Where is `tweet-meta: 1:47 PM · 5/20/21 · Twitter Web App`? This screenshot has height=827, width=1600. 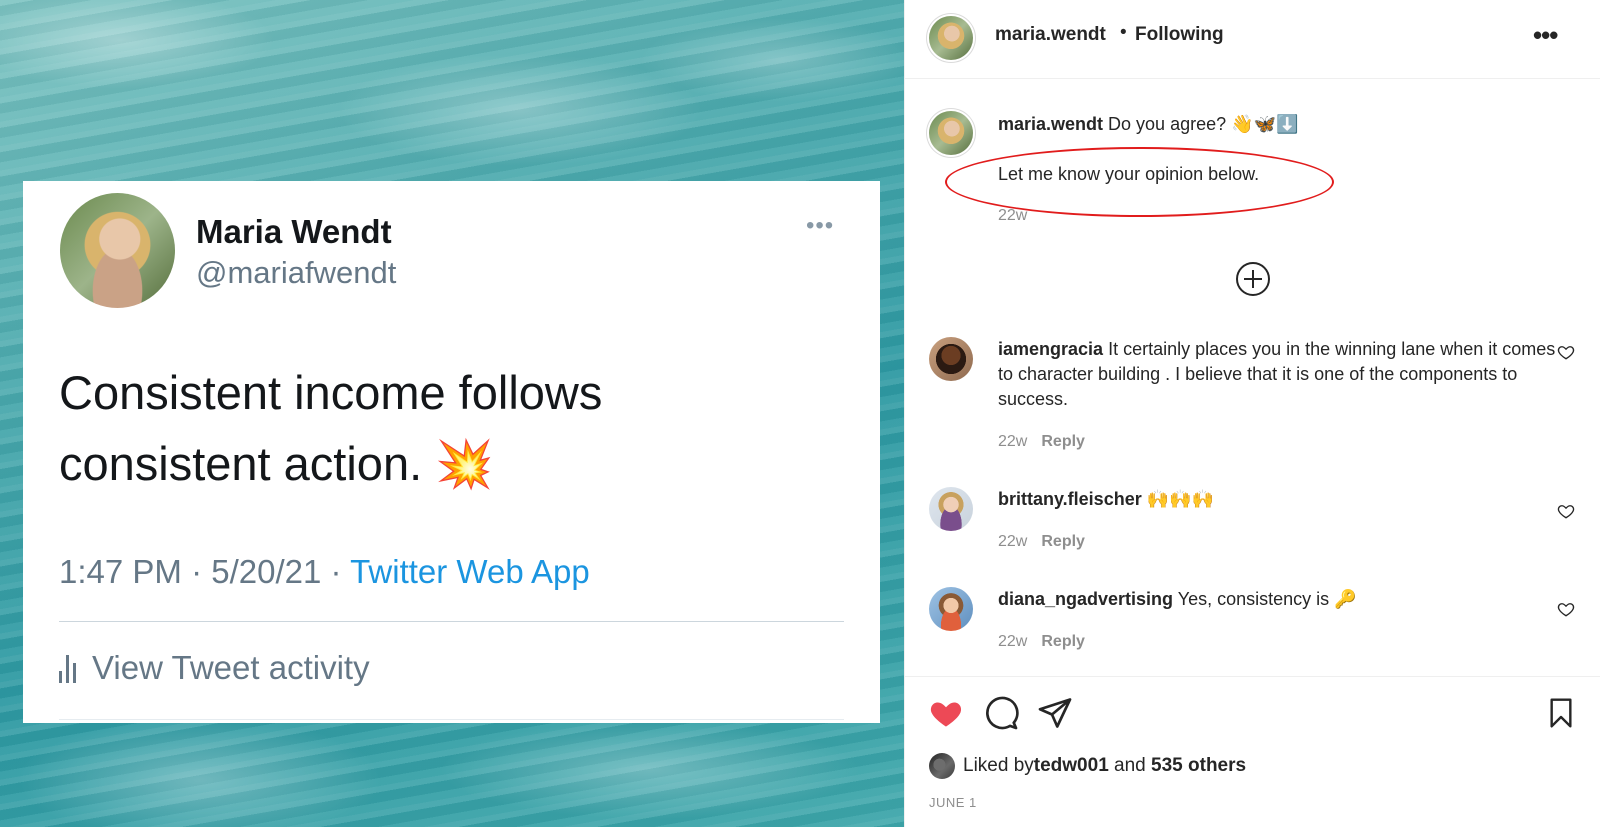 tweet-meta: 1:47 PM · 5/20/21 · Twitter Web App is located at coordinates (324, 572).